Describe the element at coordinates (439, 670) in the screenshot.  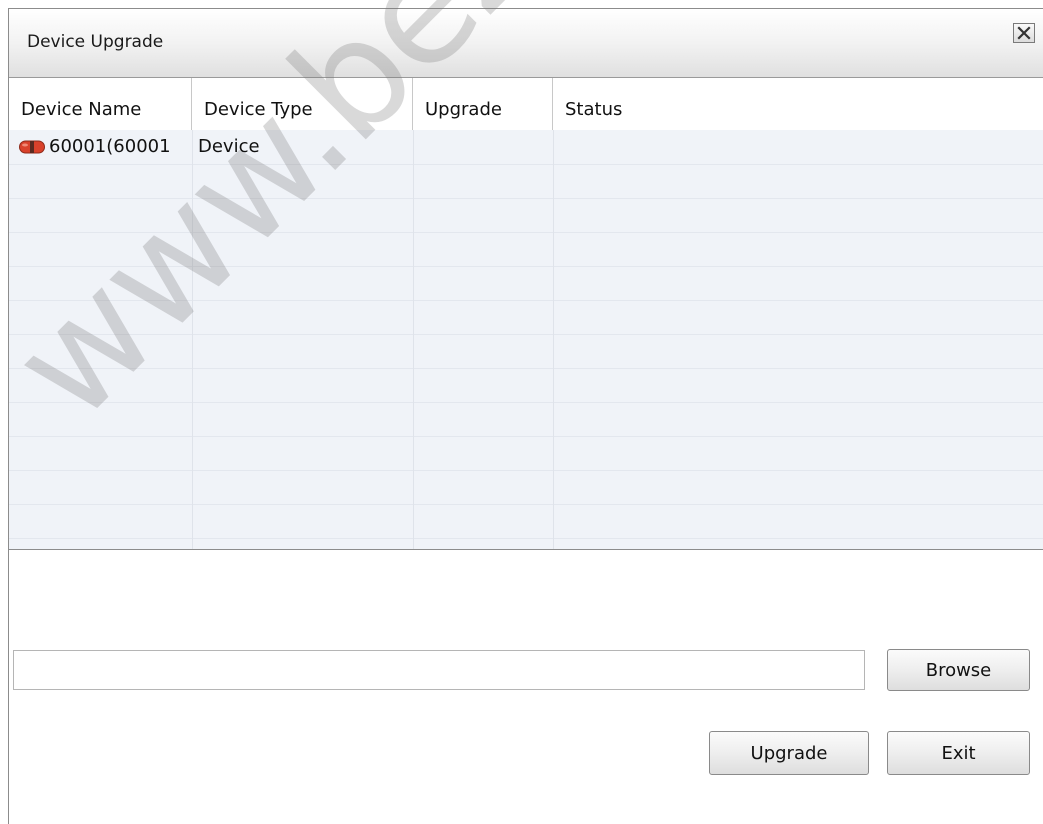
I see `firmware-path-input` at that location.